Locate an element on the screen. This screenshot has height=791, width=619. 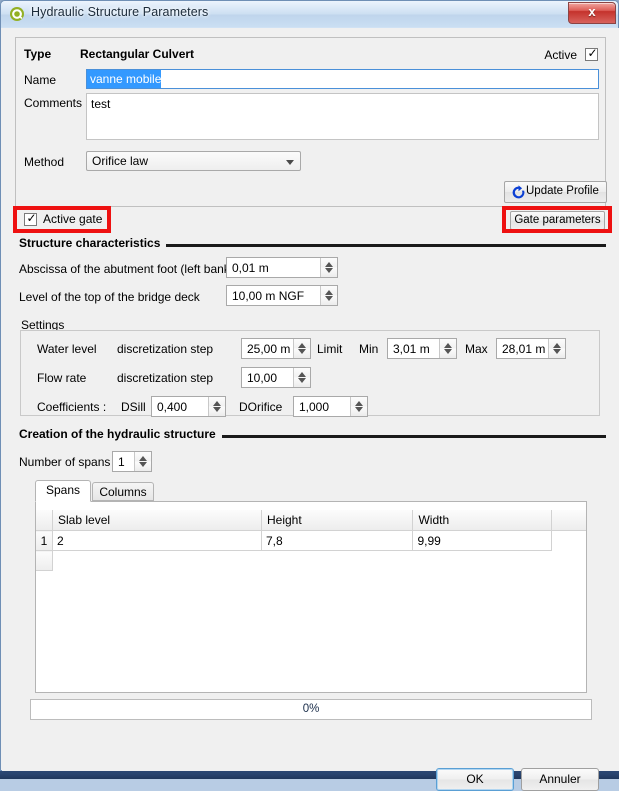
number-of-spans-stepper is located at coordinates (142, 461).